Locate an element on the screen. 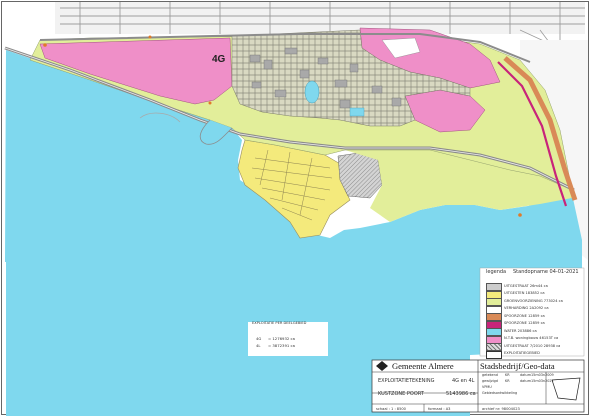 Image resolution: width=590 pixels, height=416 pixels. exploitatie-row-label: 4G is located at coordinates (259, 338).